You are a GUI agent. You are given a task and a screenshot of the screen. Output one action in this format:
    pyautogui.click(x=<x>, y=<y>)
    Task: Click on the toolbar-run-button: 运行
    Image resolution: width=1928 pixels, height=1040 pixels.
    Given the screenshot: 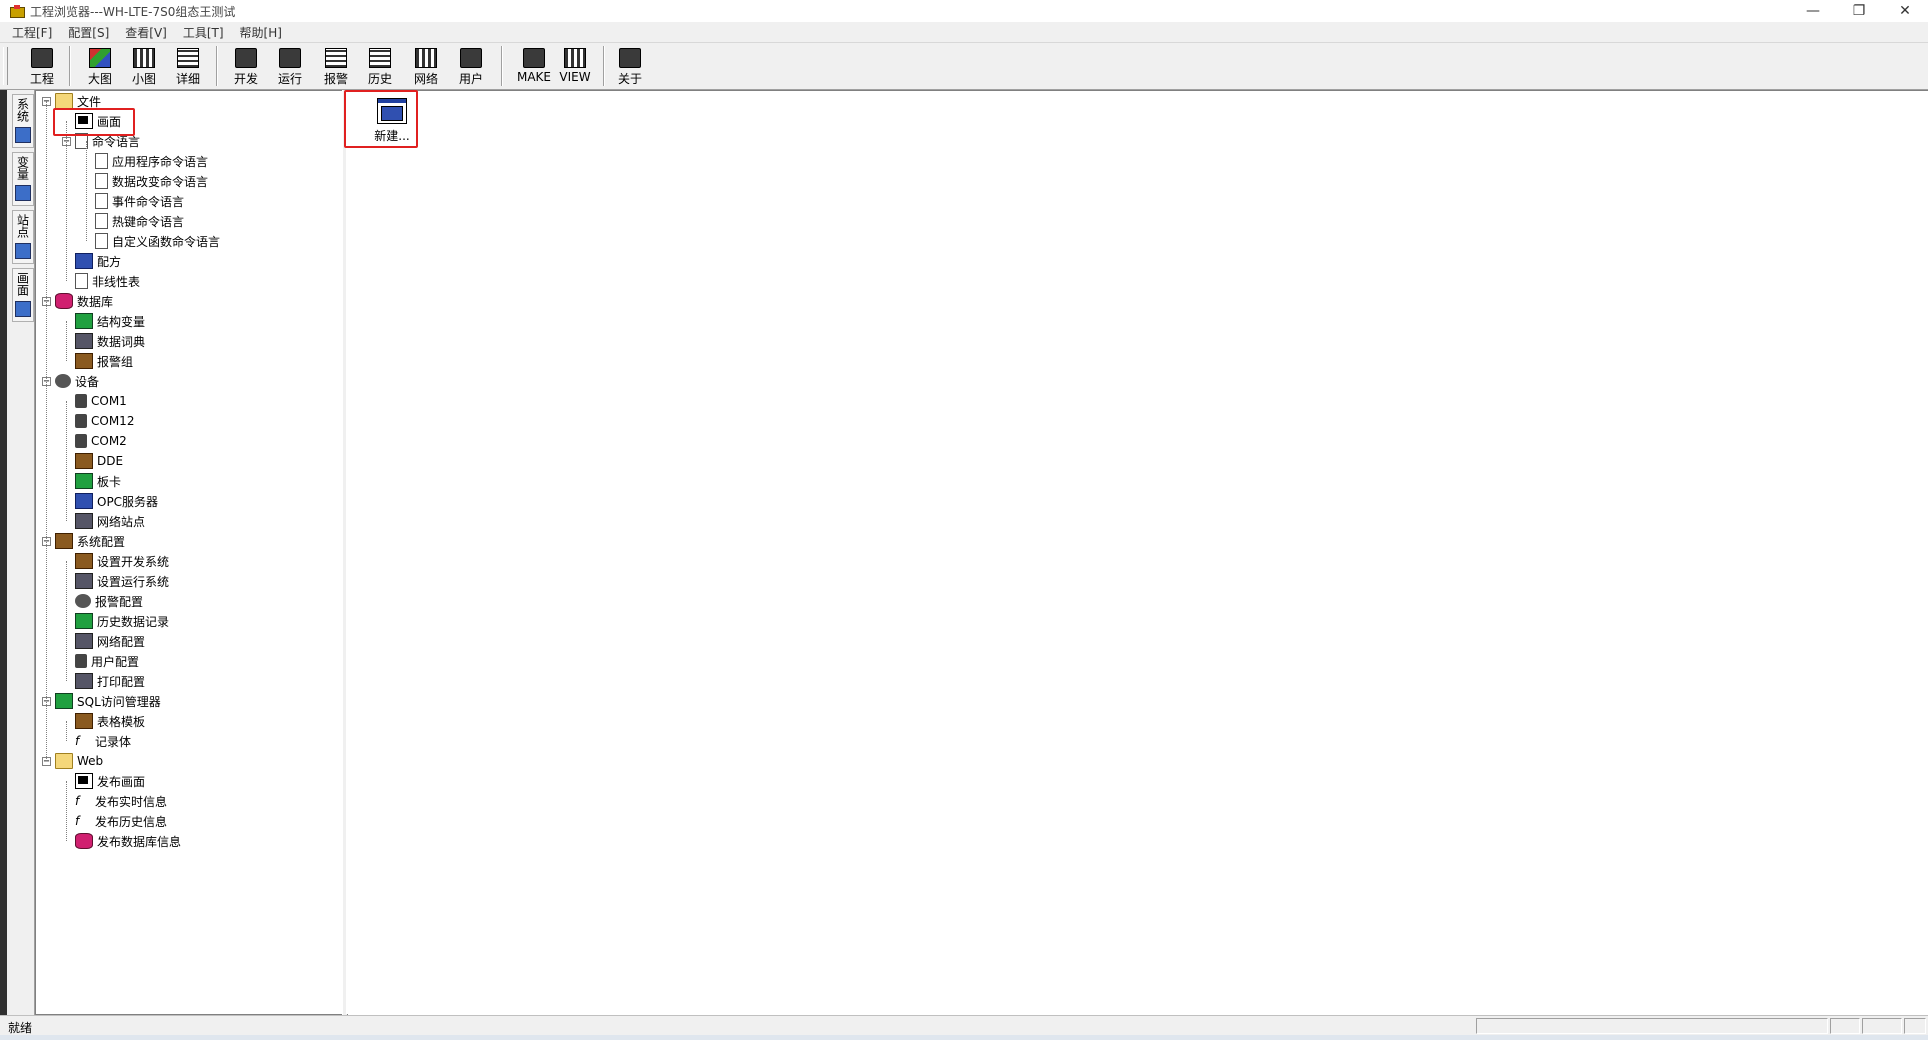 What is the action you would take?
    pyautogui.click(x=290, y=66)
    